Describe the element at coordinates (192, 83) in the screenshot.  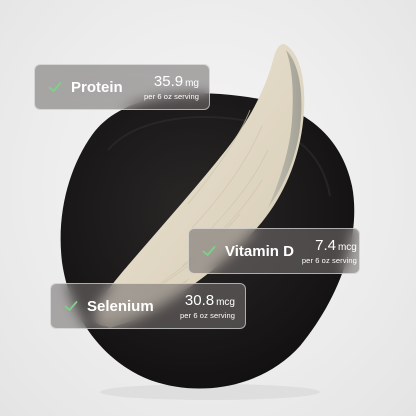
I see `nutrient-unit: mg` at that location.